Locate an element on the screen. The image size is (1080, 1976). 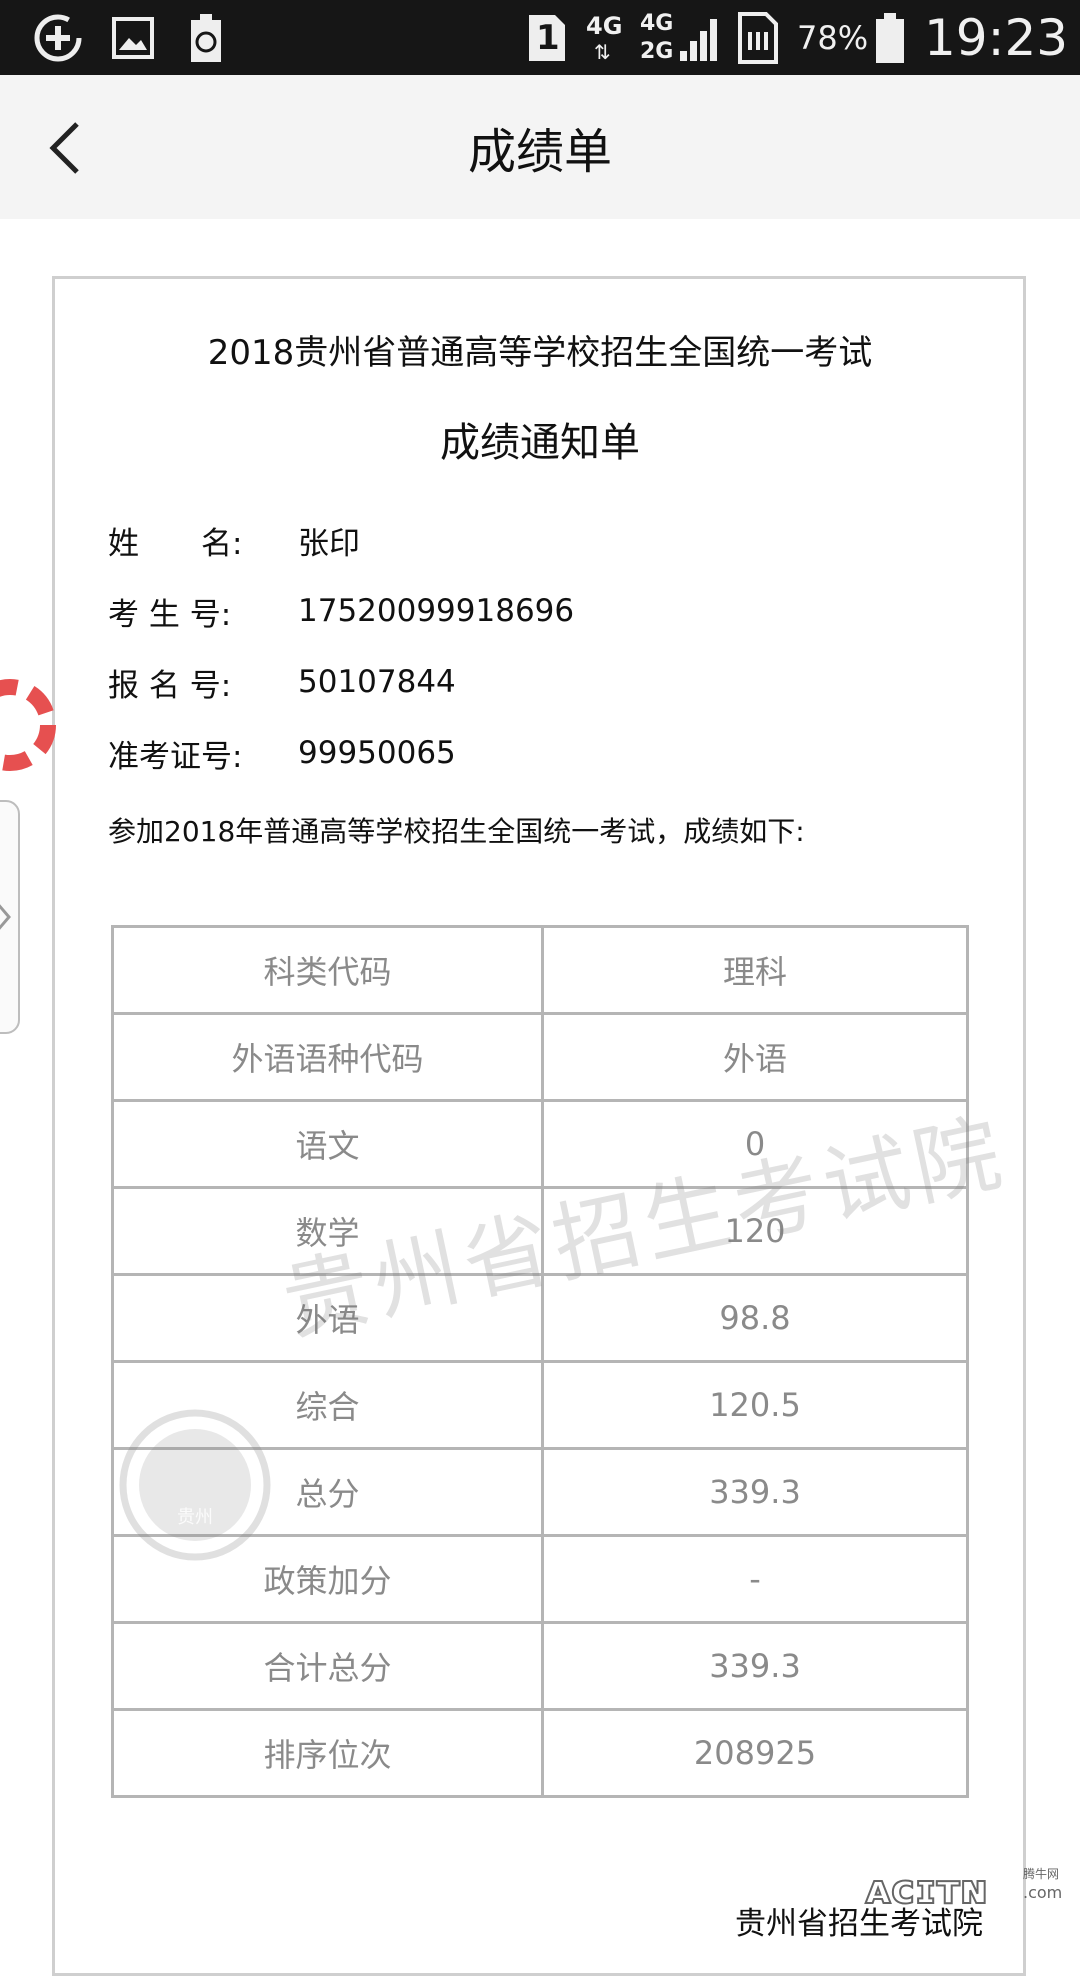
table-row: 外语语种代码 外语 is located at coordinates (540, 1057).